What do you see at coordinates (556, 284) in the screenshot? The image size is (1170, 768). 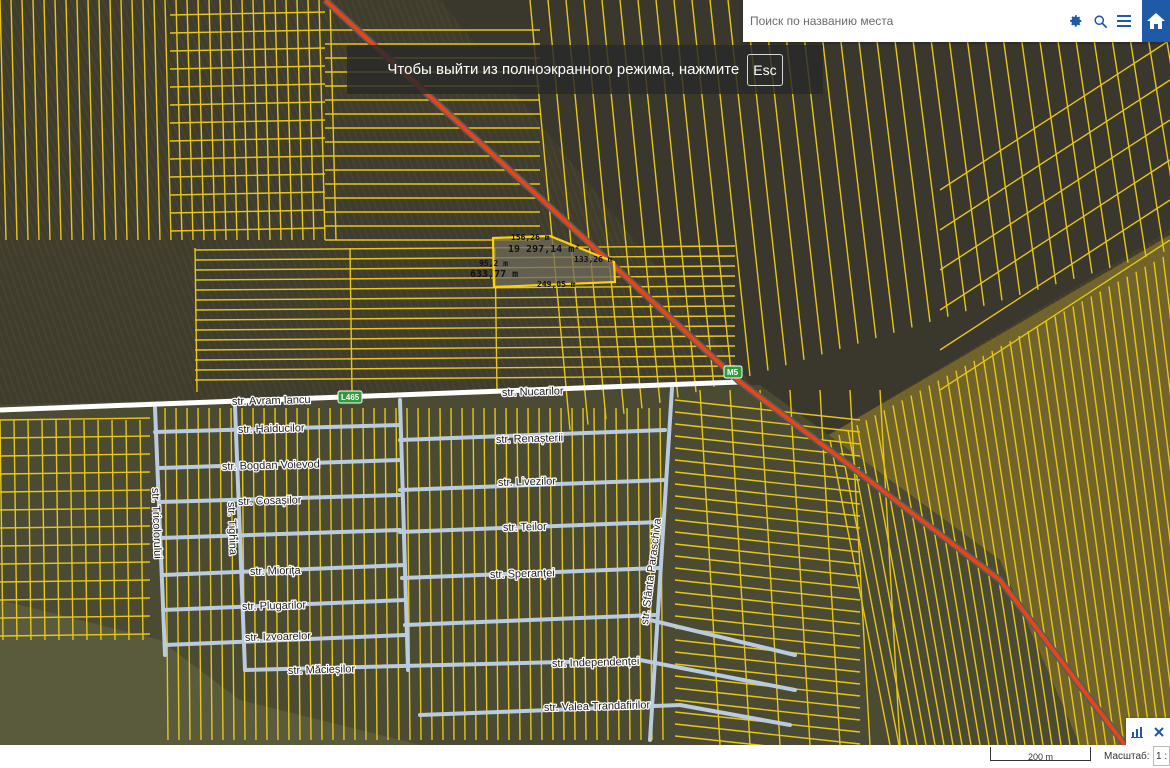 I see `measure-bottom-side: 249,05 m` at bounding box center [556, 284].